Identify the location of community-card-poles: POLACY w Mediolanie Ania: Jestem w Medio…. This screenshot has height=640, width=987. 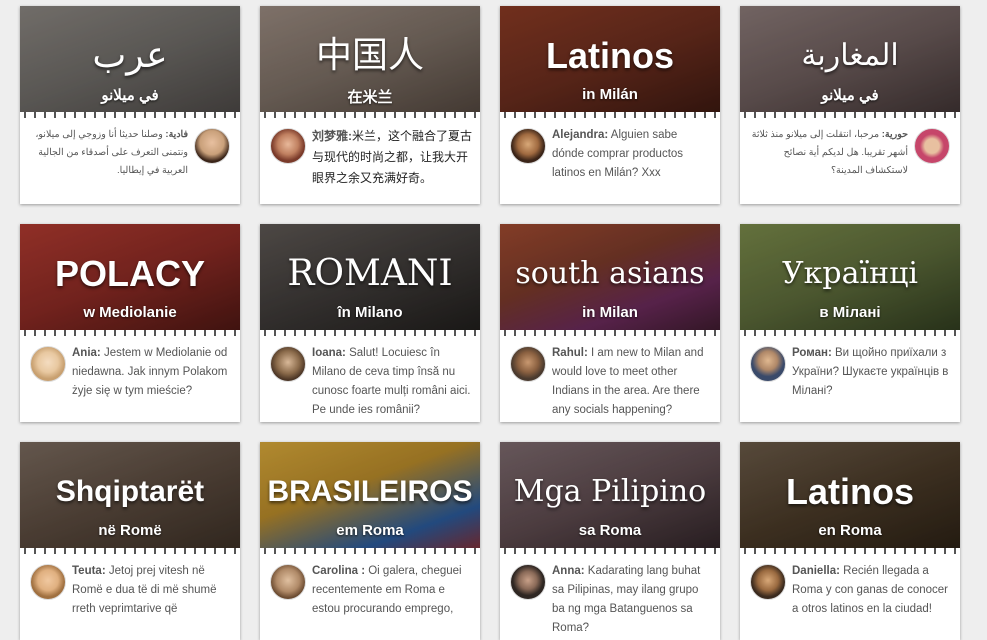
(130, 323).